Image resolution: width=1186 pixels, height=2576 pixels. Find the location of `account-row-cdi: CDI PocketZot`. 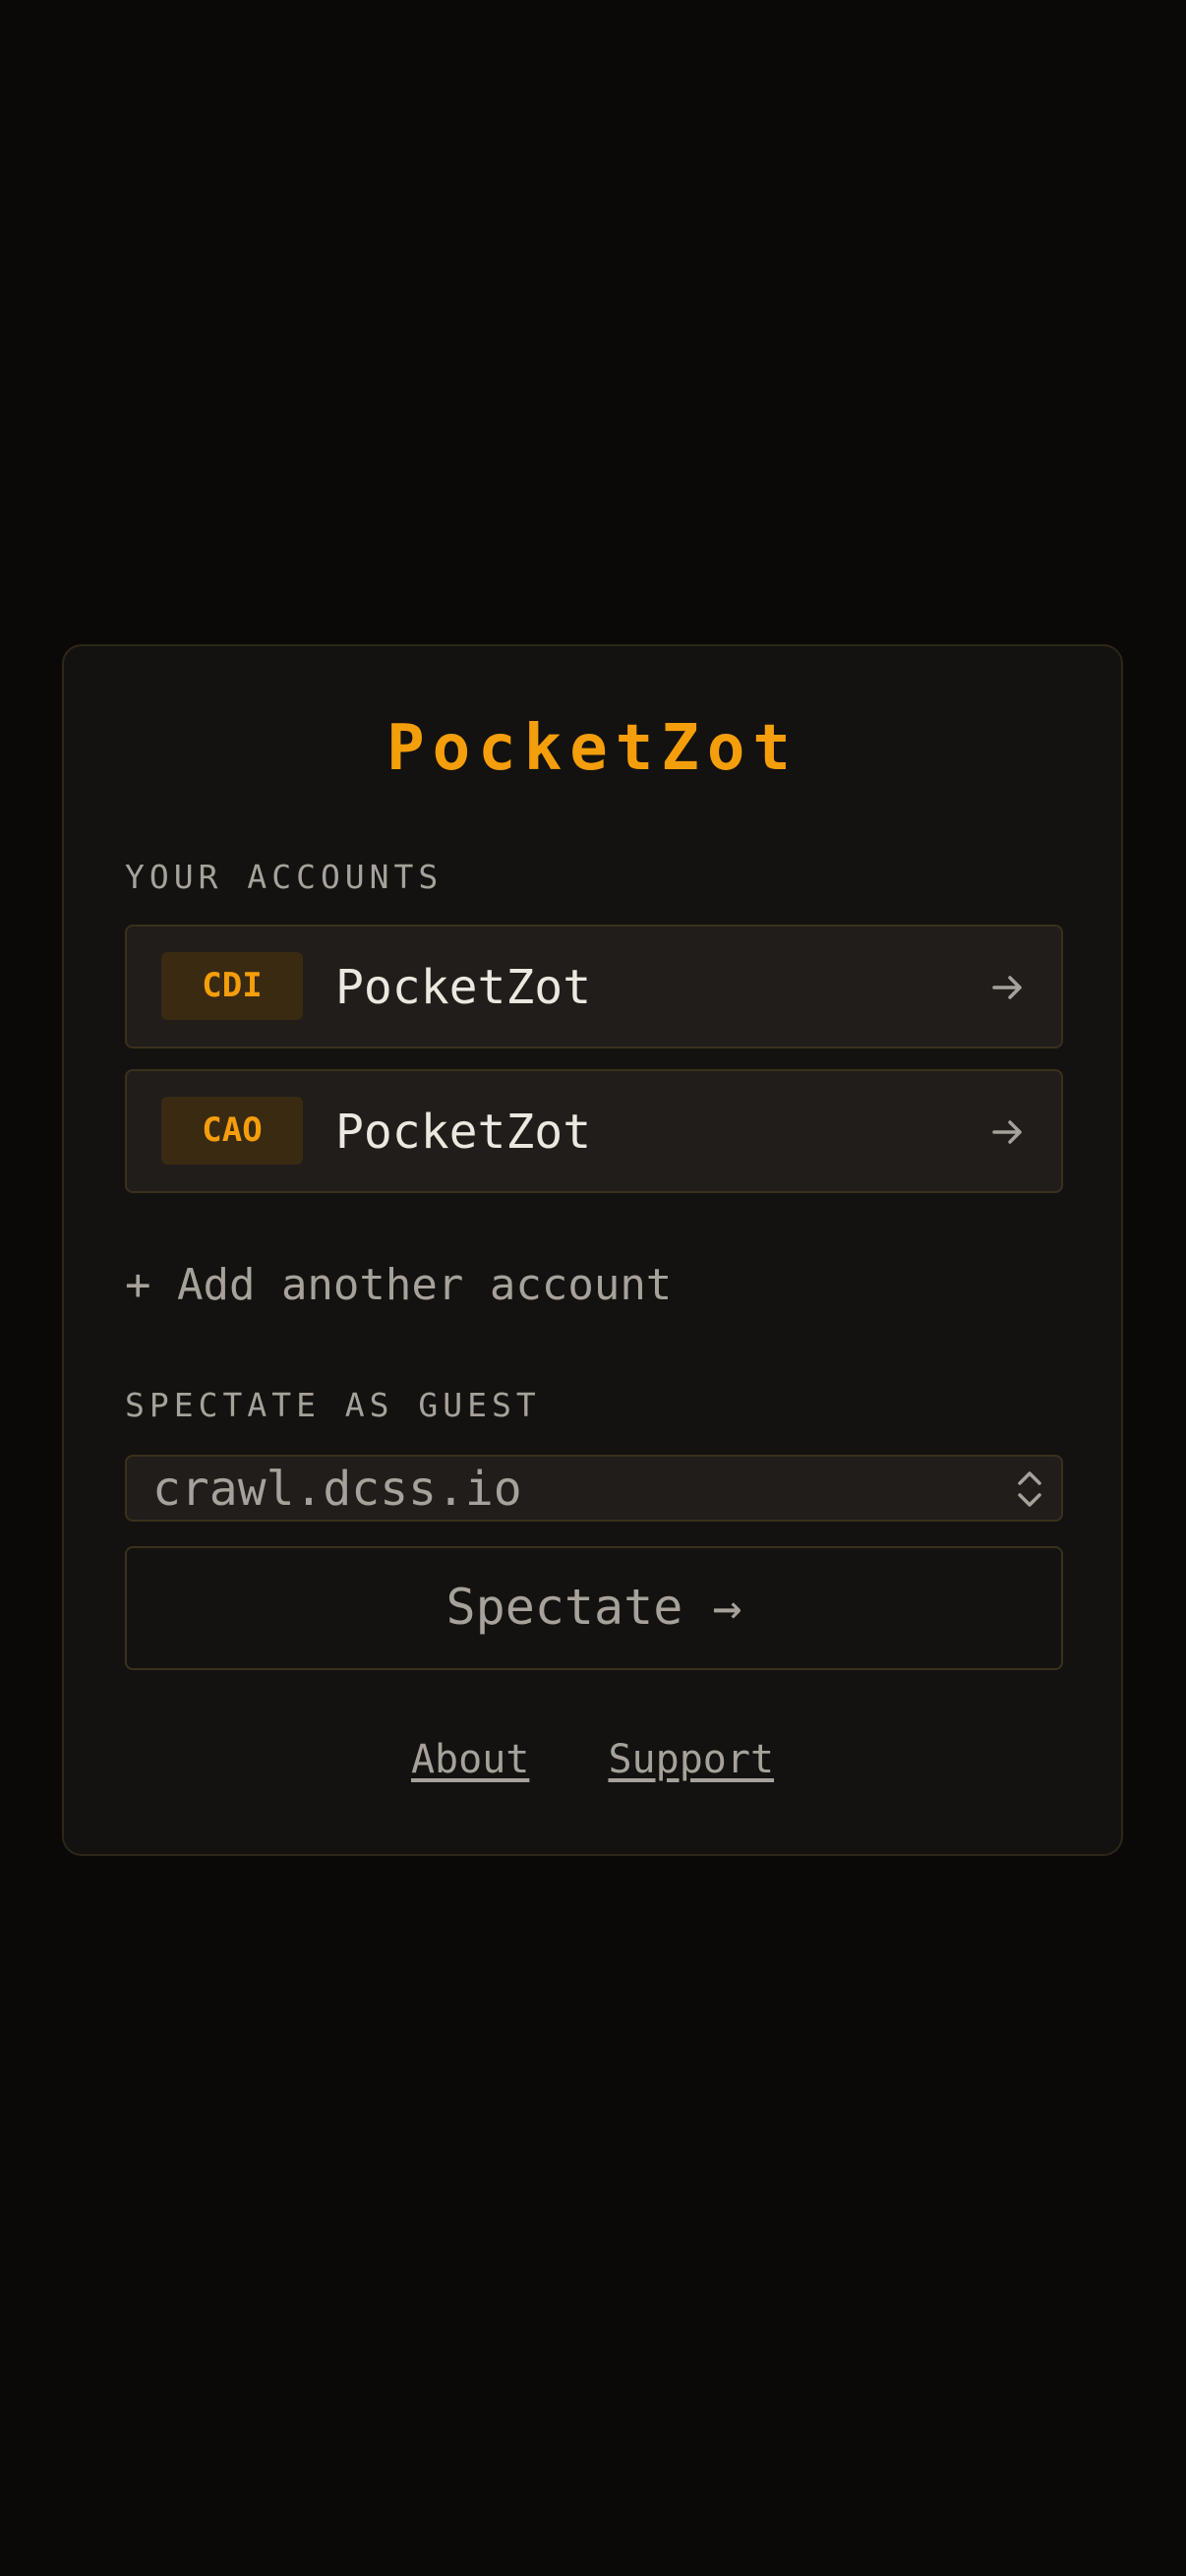

account-row-cdi: CDI PocketZot is located at coordinates (594, 986).